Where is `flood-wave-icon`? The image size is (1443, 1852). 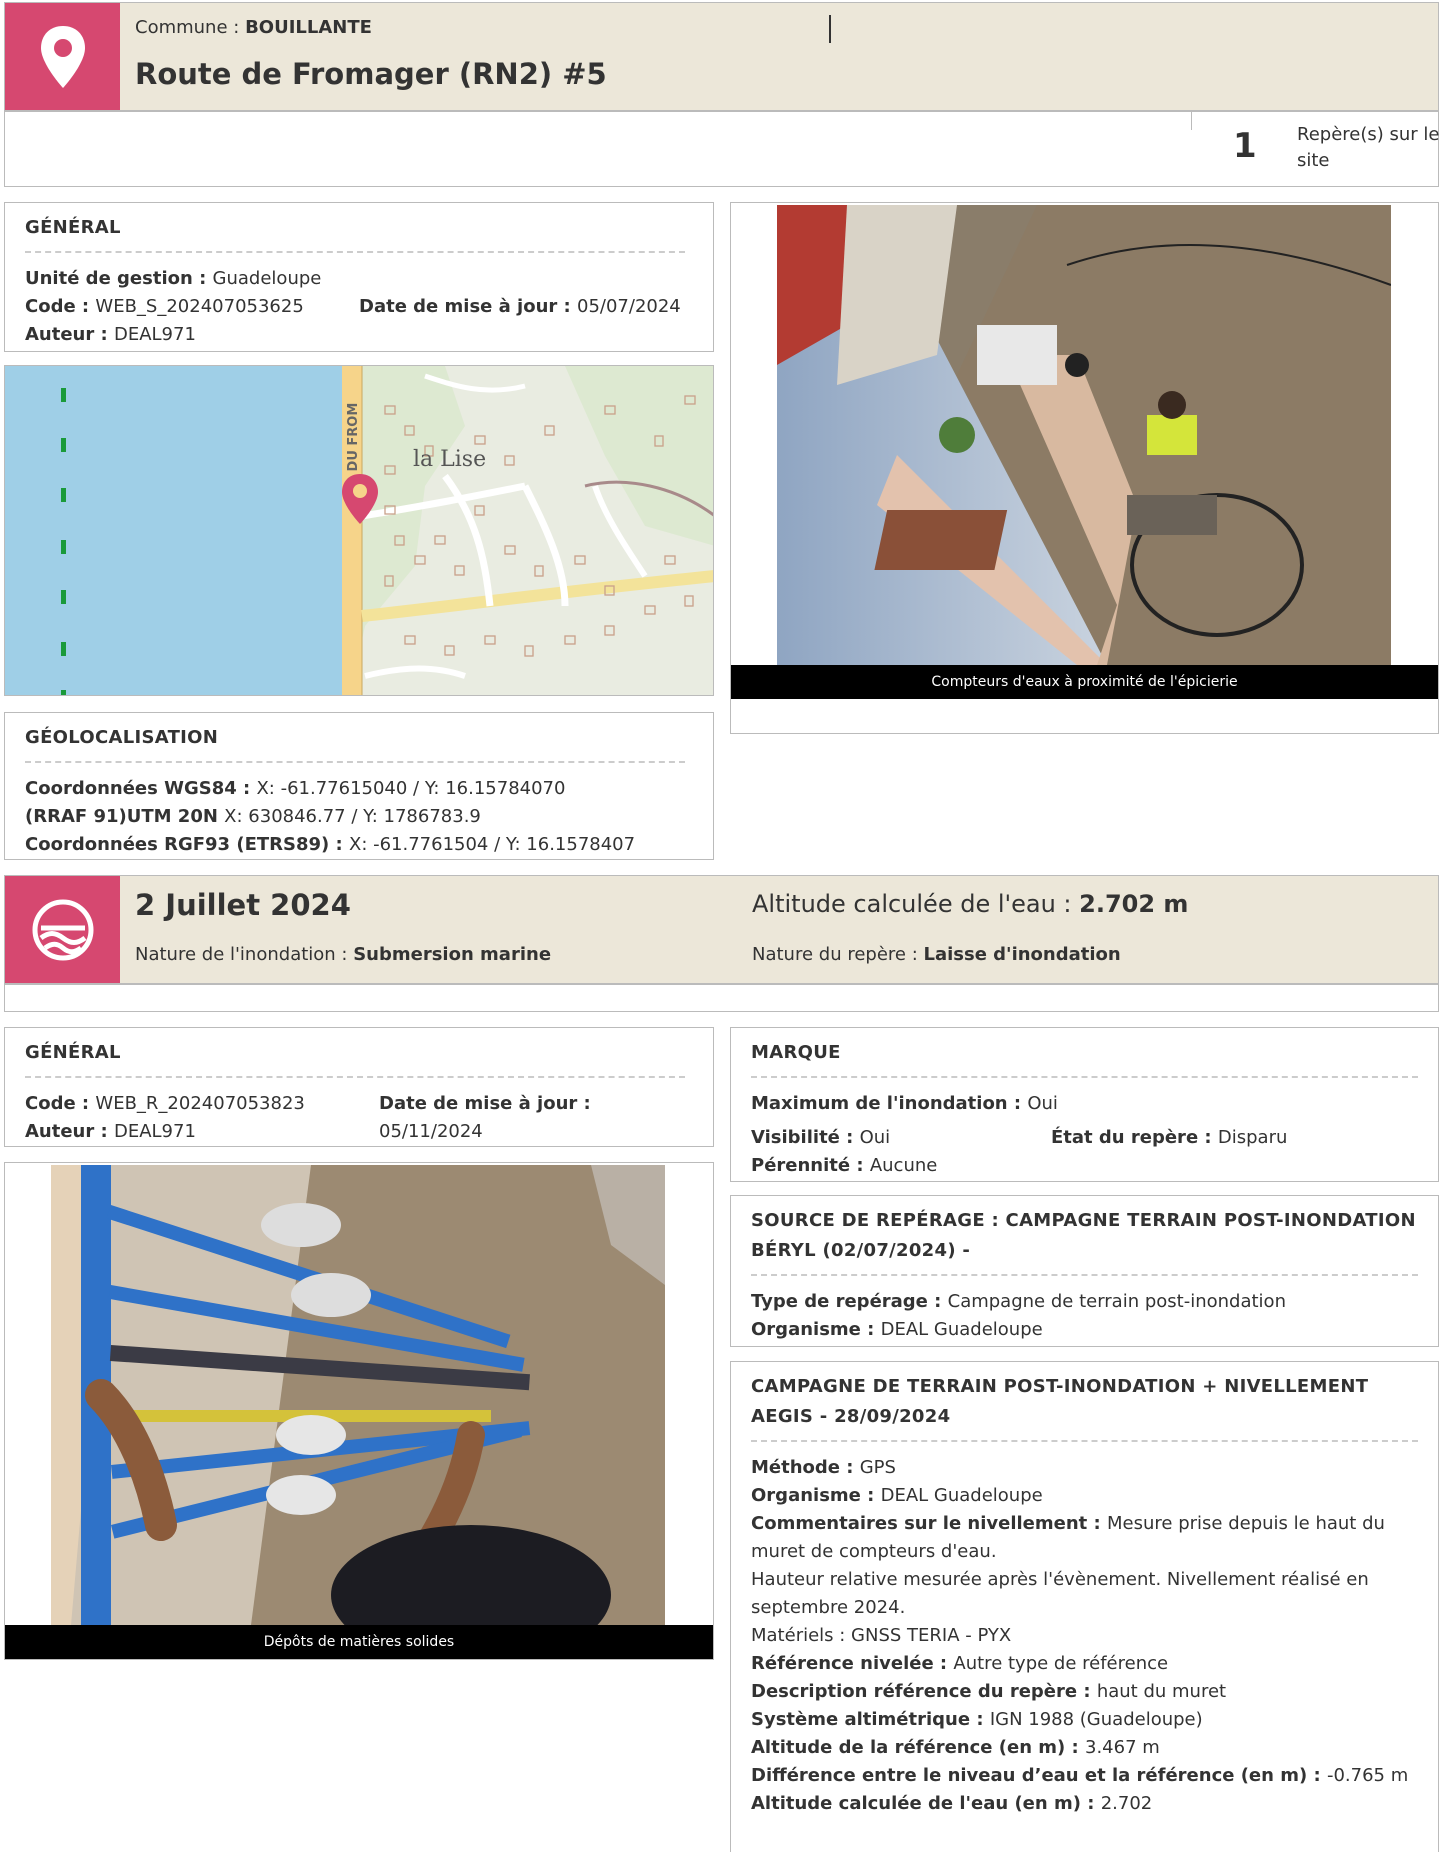 flood-wave-icon is located at coordinates (62, 929).